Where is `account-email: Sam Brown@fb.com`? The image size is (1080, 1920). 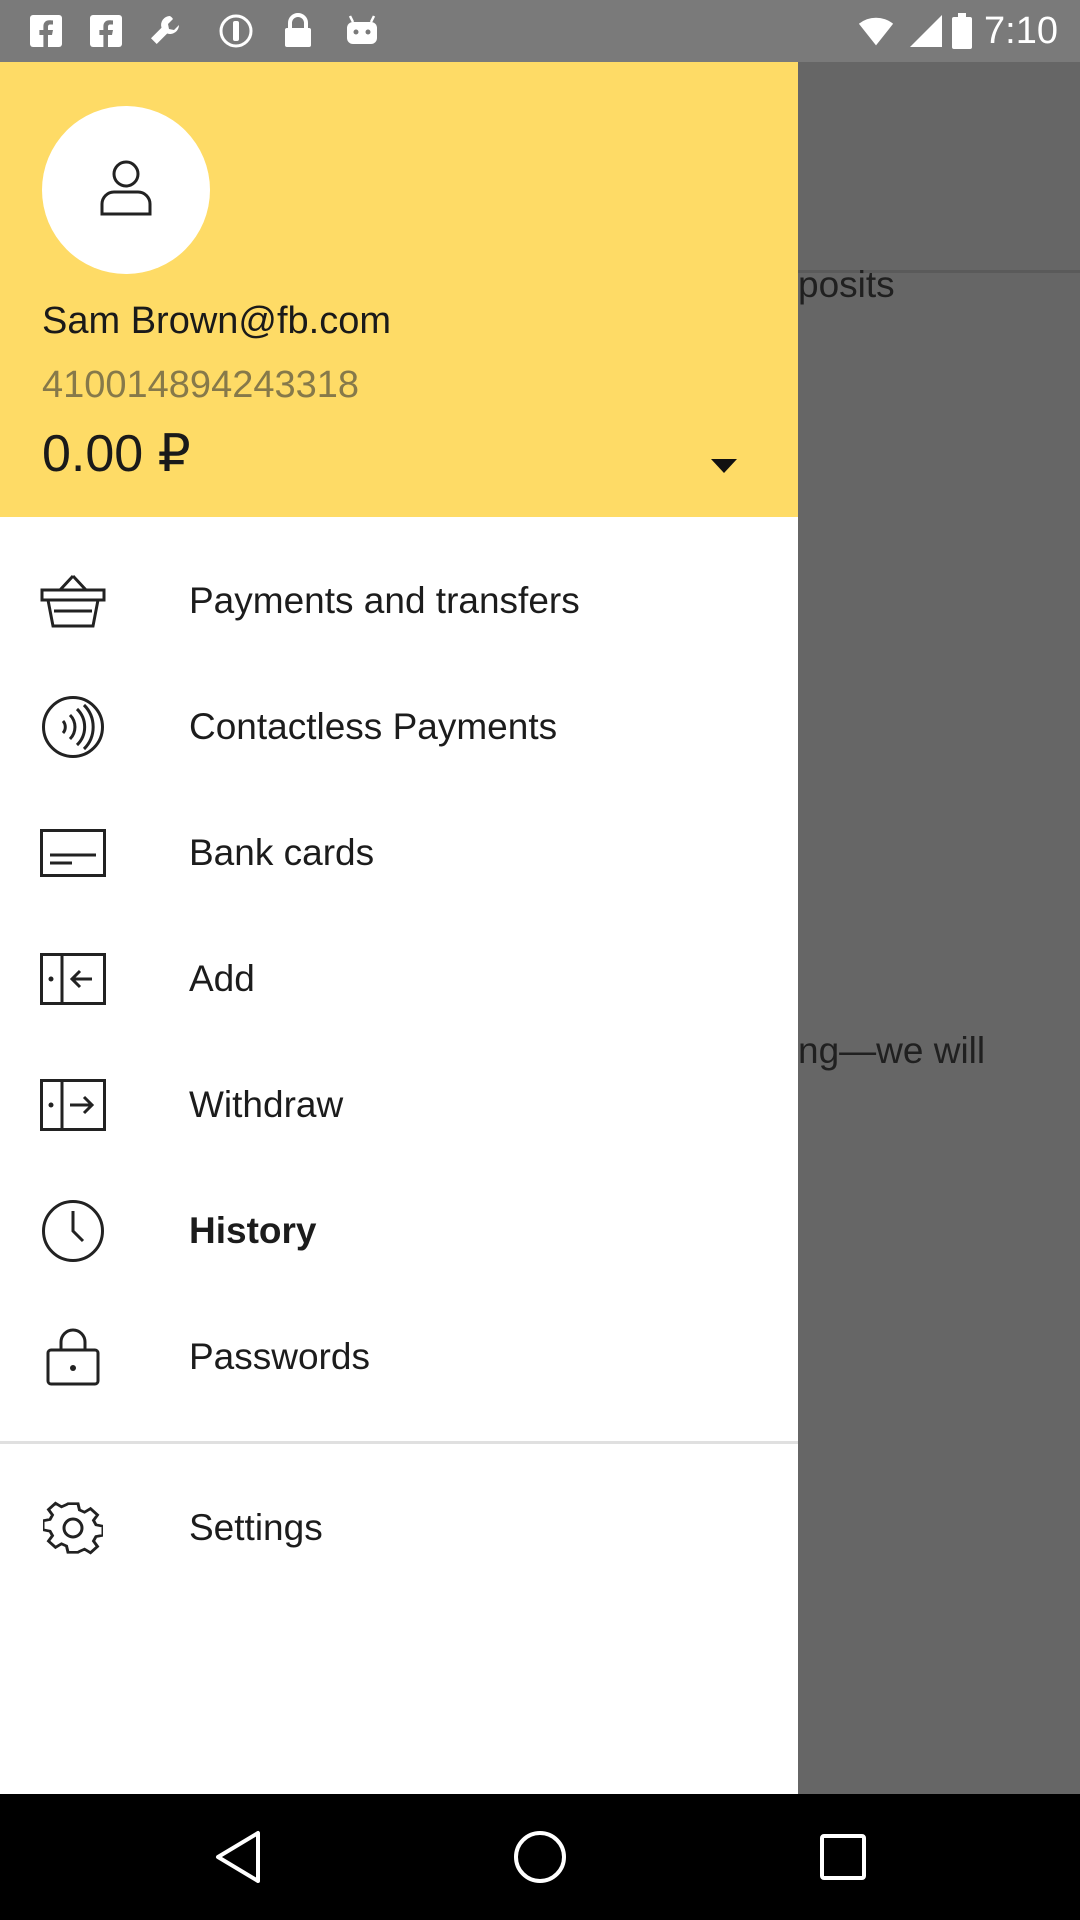
account-email: Sam Brown@fb.com is located at coordinates (217, 321).